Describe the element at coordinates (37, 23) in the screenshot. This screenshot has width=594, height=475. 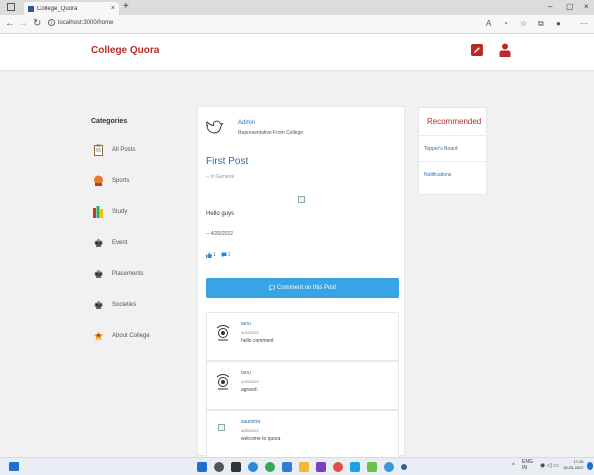
I see `refresh-icon: ↻` at that location.